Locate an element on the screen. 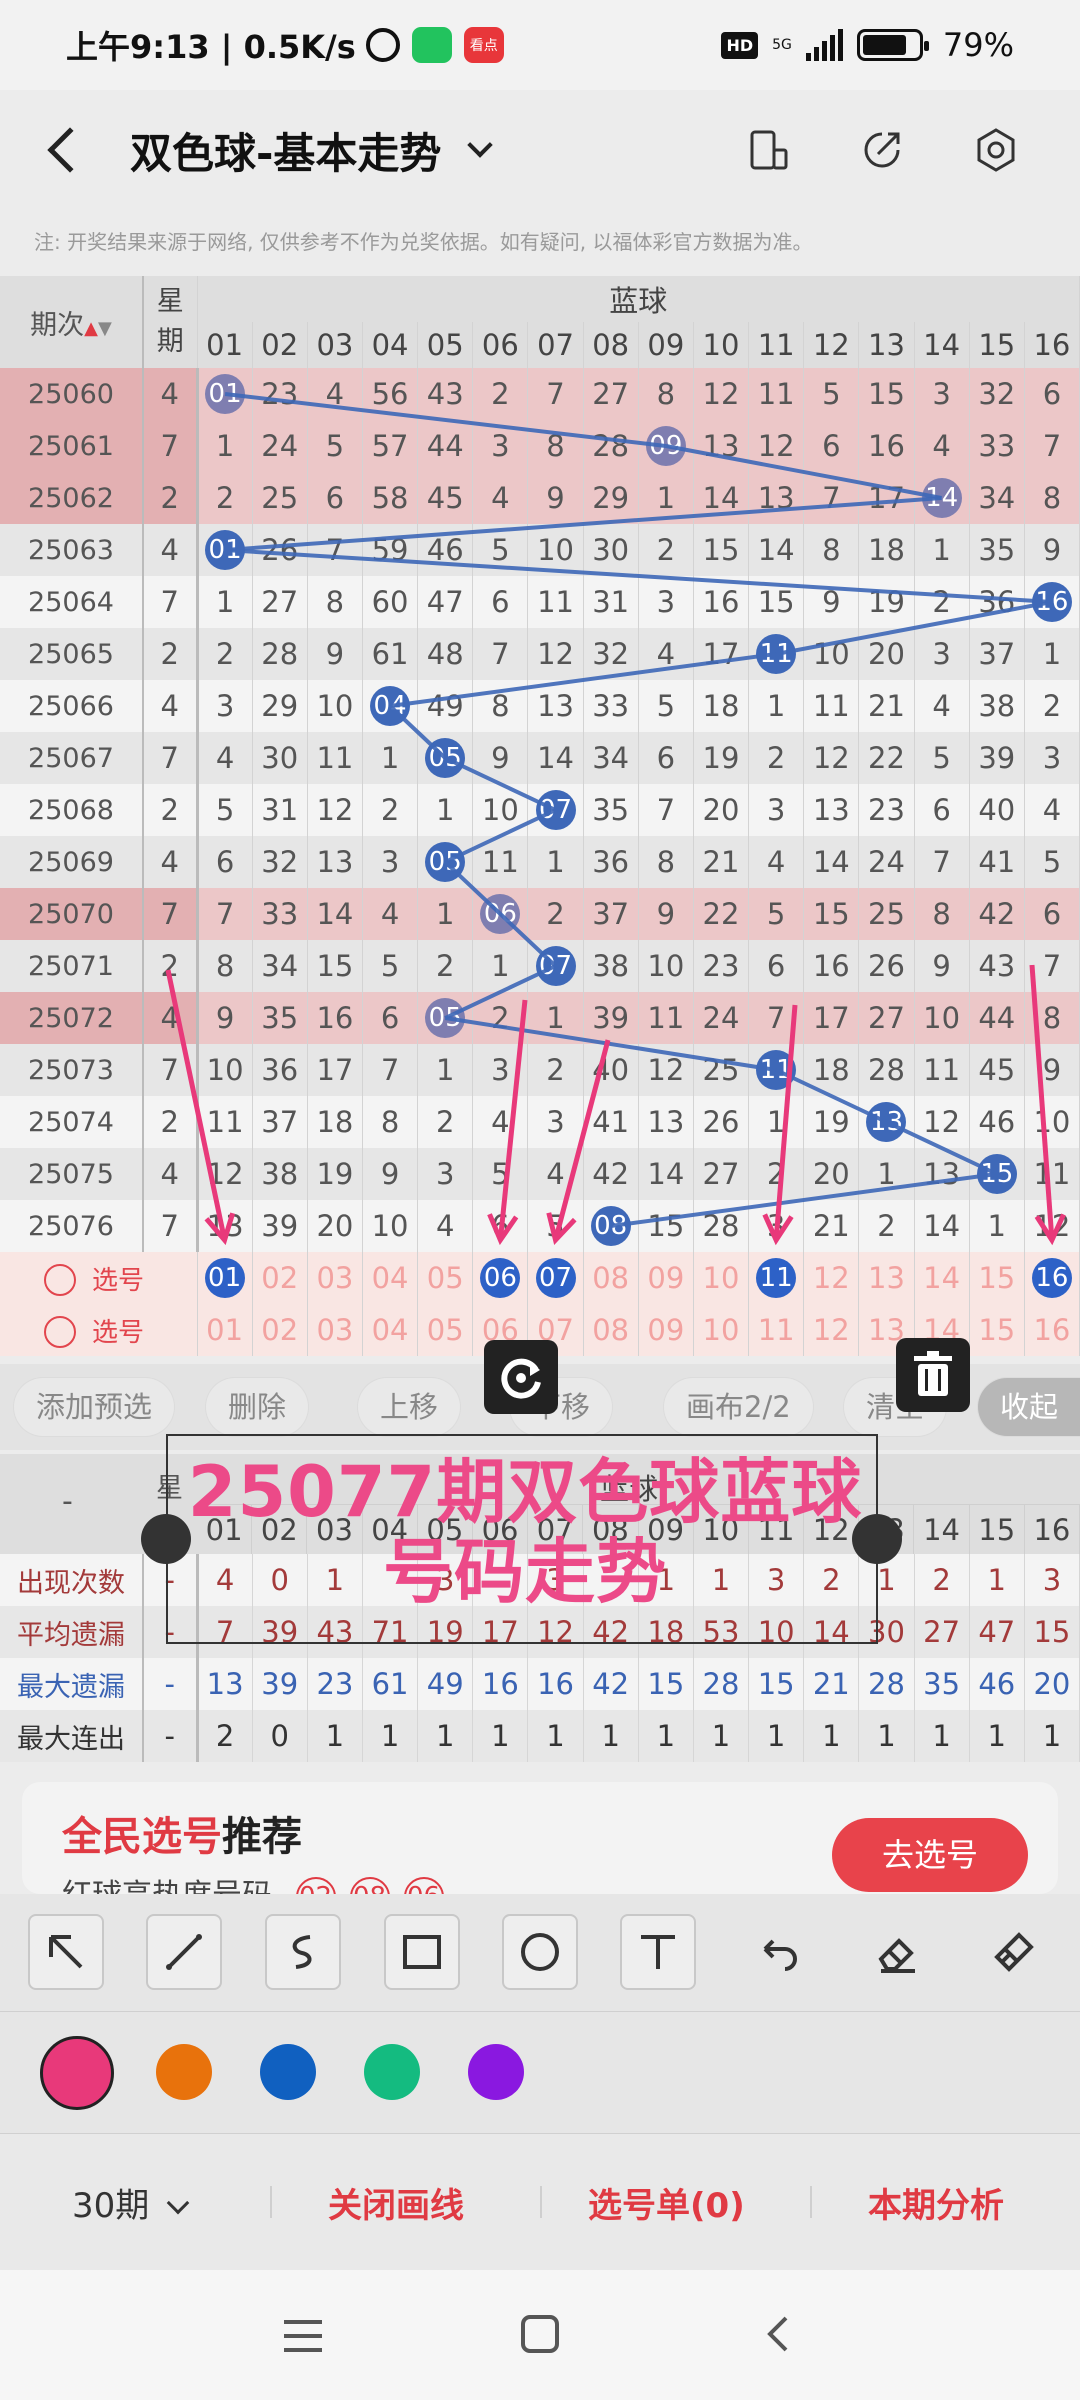 This screenshot has width=1080, height=2400. hit-cell: 07 is located at coordinates (555, 810).